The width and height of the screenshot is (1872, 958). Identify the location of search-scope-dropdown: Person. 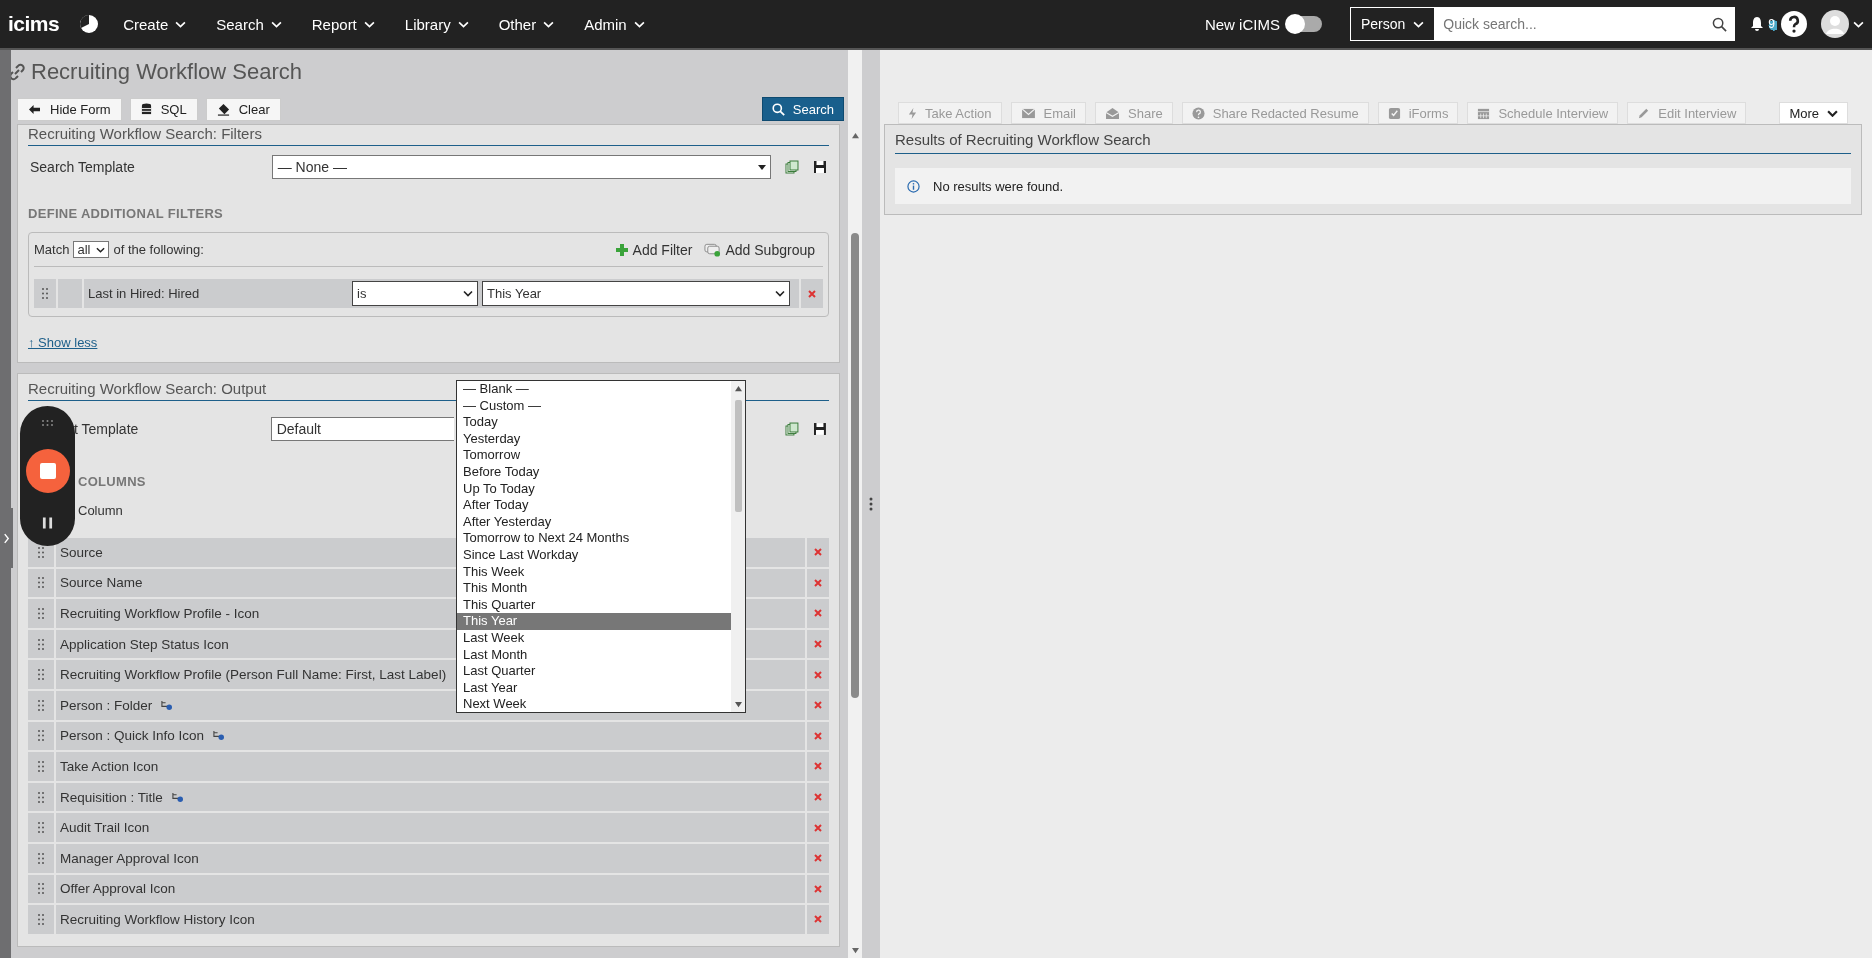
(1392, 24).